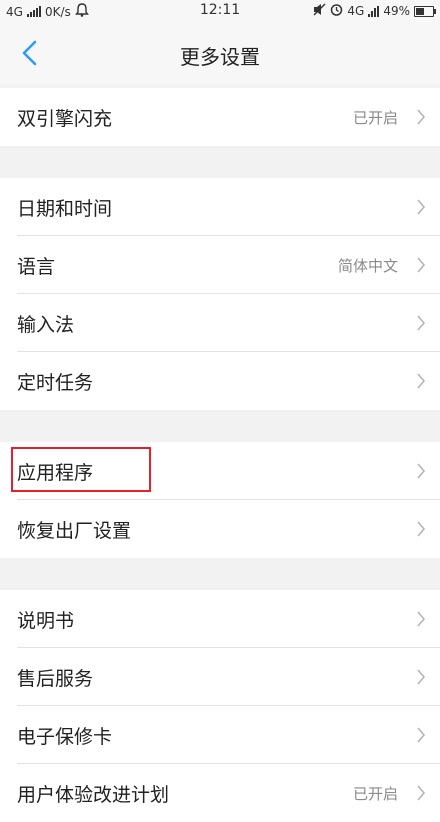 The width and height of the screenshot is (440, 822). Describe the element at coordinates (220, 529) in the screenshot. I see `settings-item-factory-reset: 恢复出厂设置` at that location.